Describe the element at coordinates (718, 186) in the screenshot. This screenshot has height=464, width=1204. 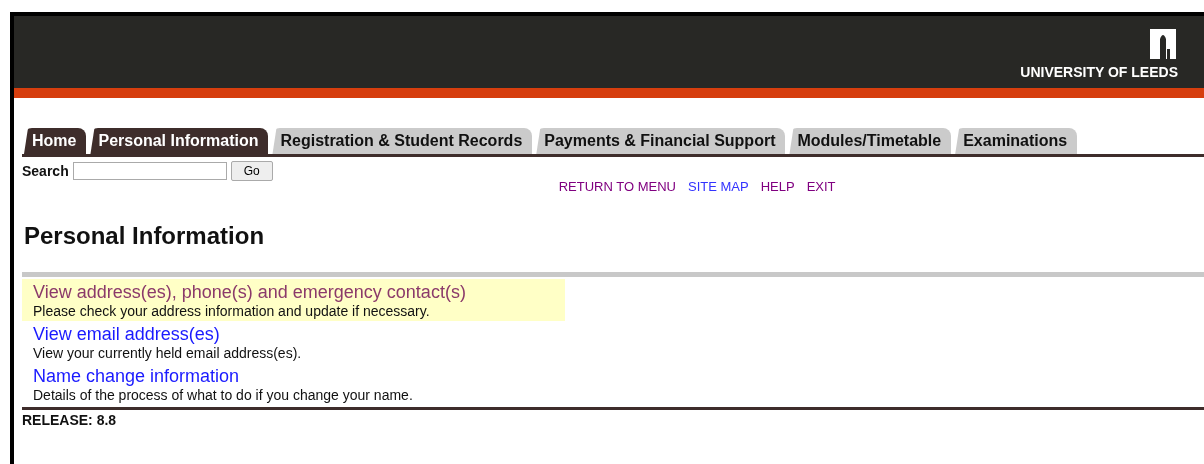
I see `nav-link: SITE MAP` at that location.